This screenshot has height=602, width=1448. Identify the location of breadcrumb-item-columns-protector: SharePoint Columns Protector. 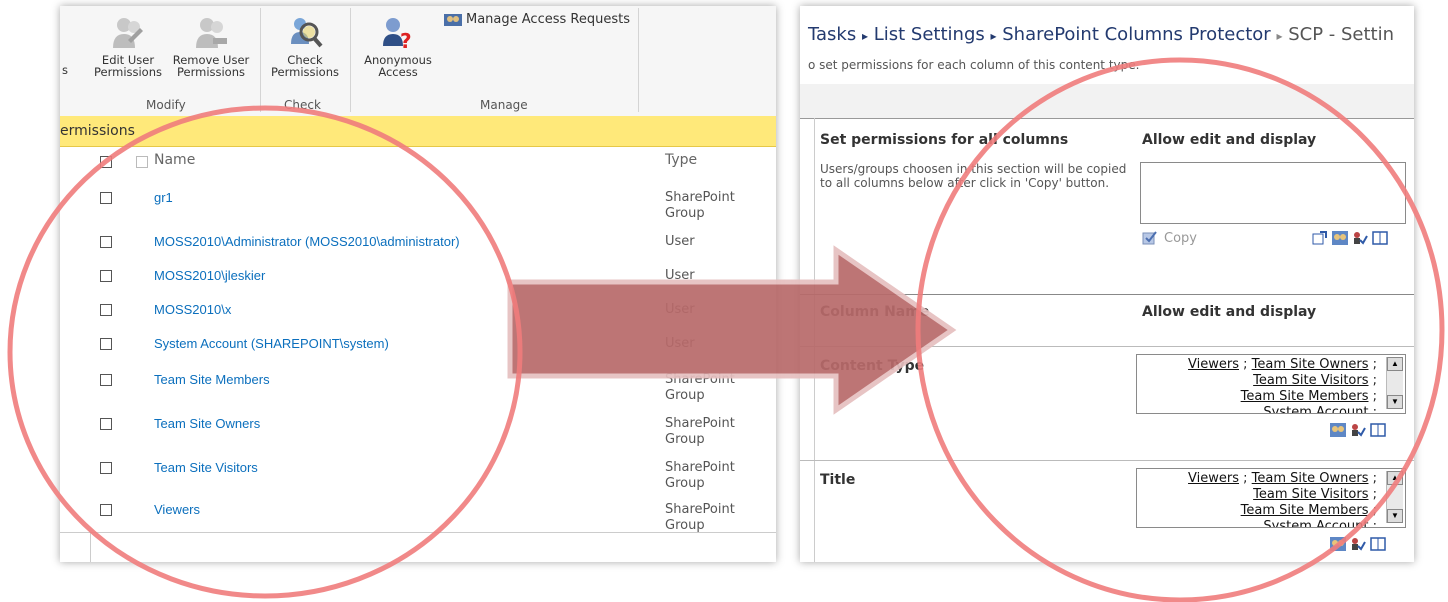
(1136, 34).